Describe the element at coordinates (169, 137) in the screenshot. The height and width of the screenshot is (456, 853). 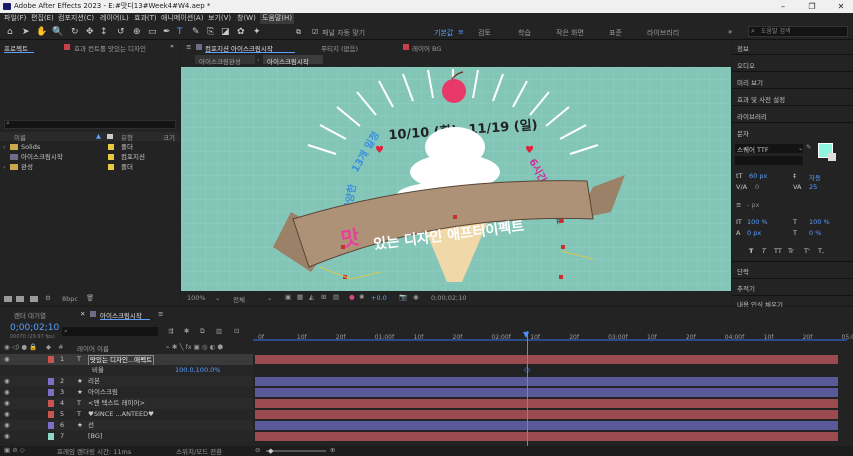
I see `column-size: 크기` at that location.